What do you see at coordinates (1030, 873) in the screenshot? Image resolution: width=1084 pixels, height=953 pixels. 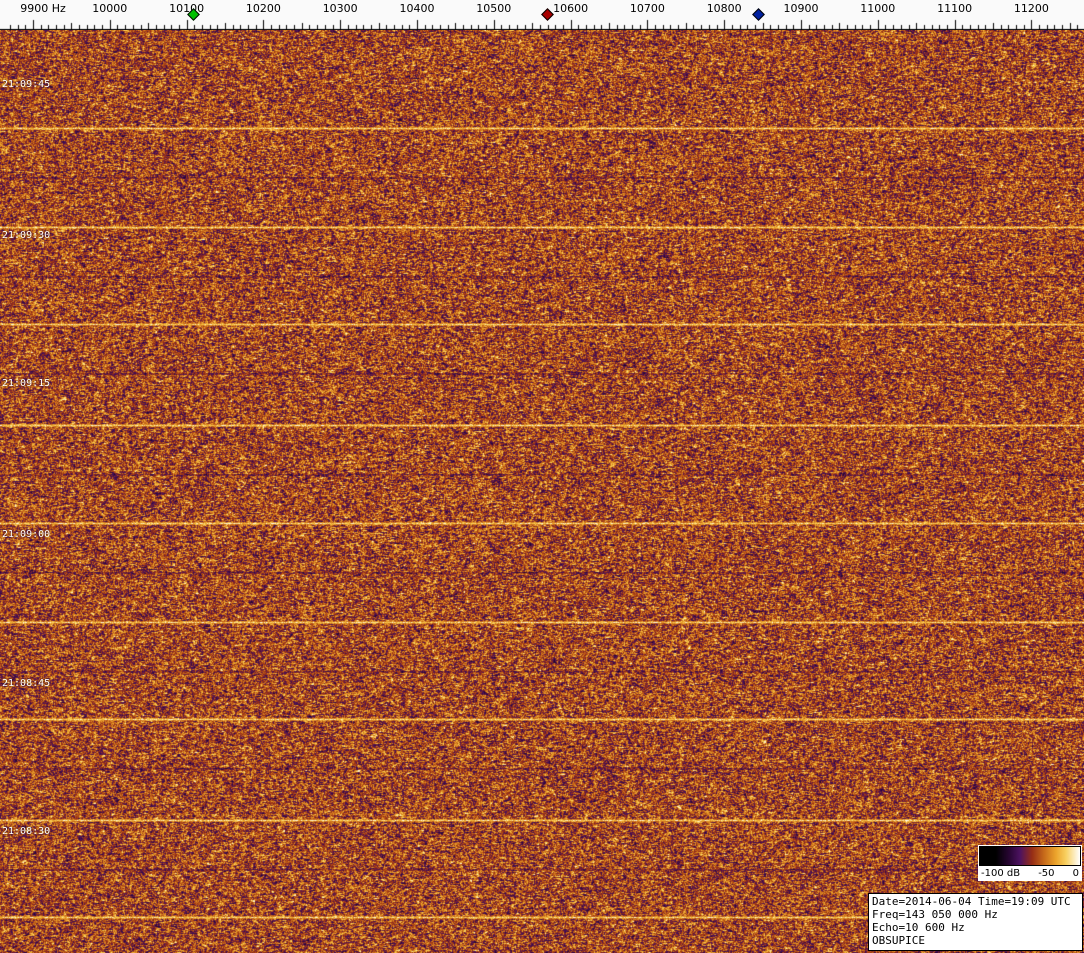 I see `colorbar-scale-labels: -100 dB -50 0` at bounding box center [1030, 873].